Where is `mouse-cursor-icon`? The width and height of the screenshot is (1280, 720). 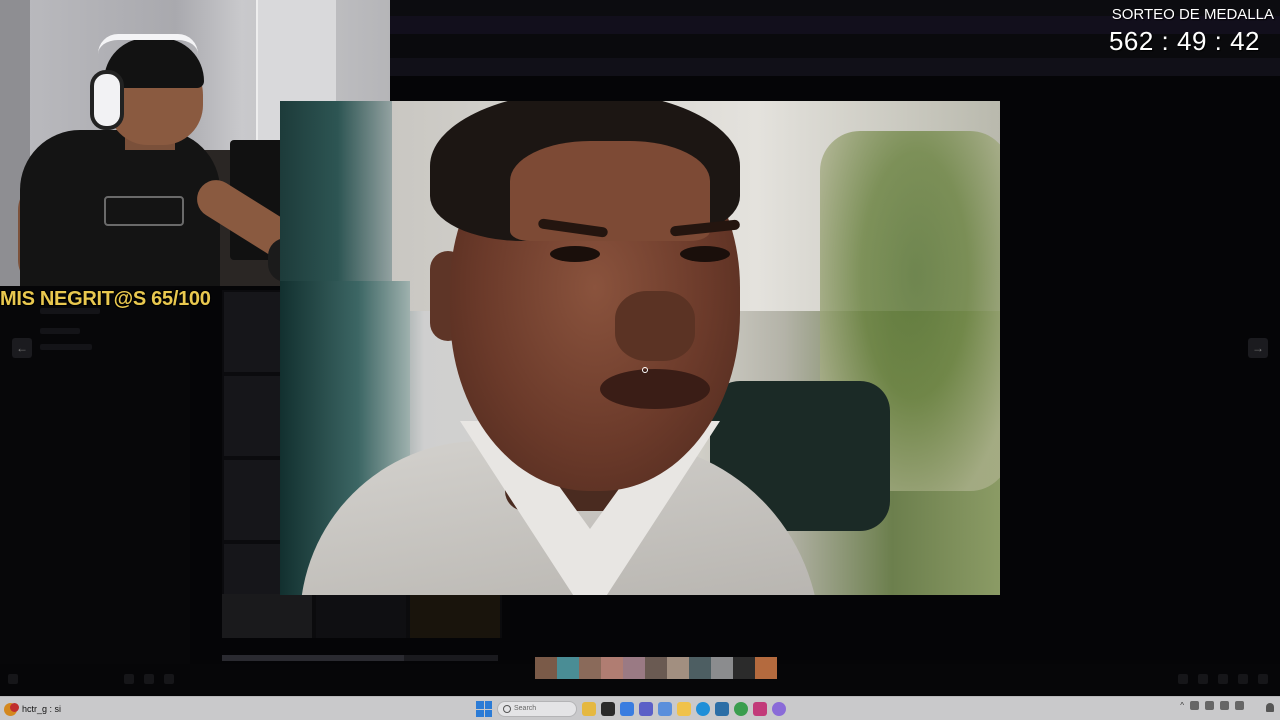 mouse-cursor-icon is located at coordinates (645, 370).